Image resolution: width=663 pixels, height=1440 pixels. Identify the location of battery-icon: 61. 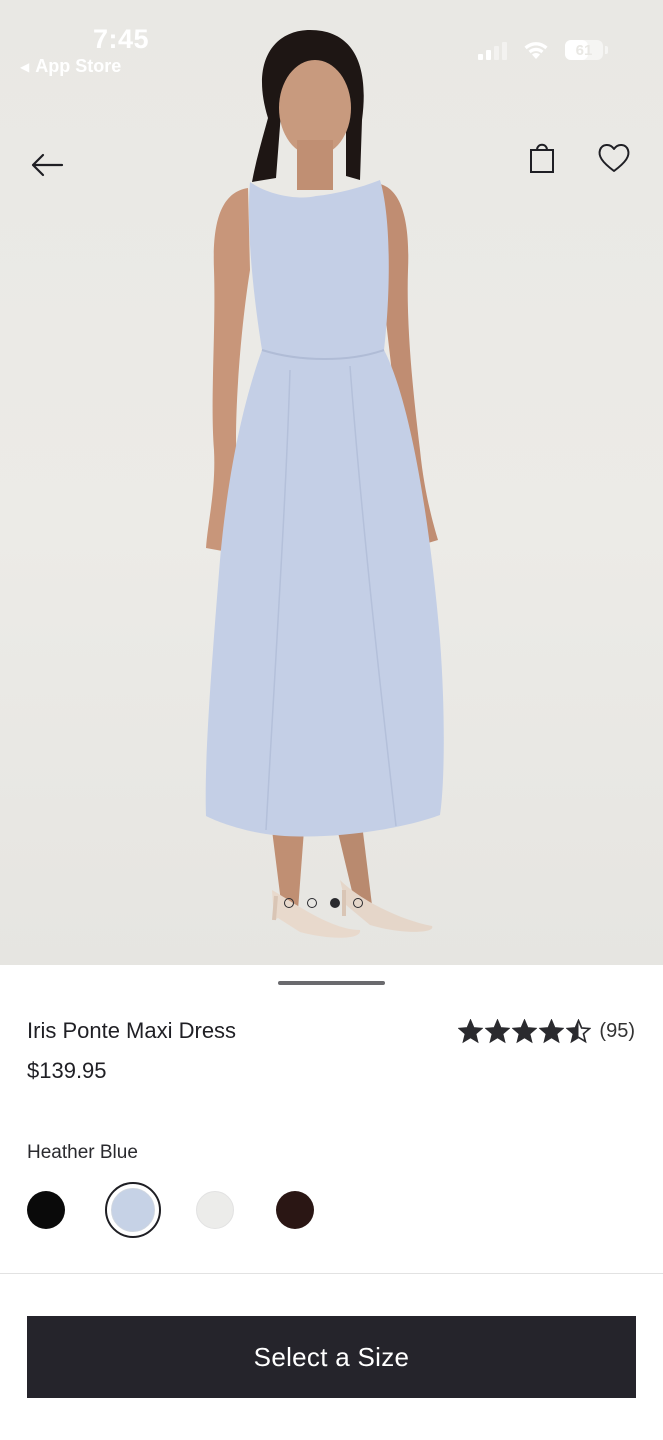
(586, 50).